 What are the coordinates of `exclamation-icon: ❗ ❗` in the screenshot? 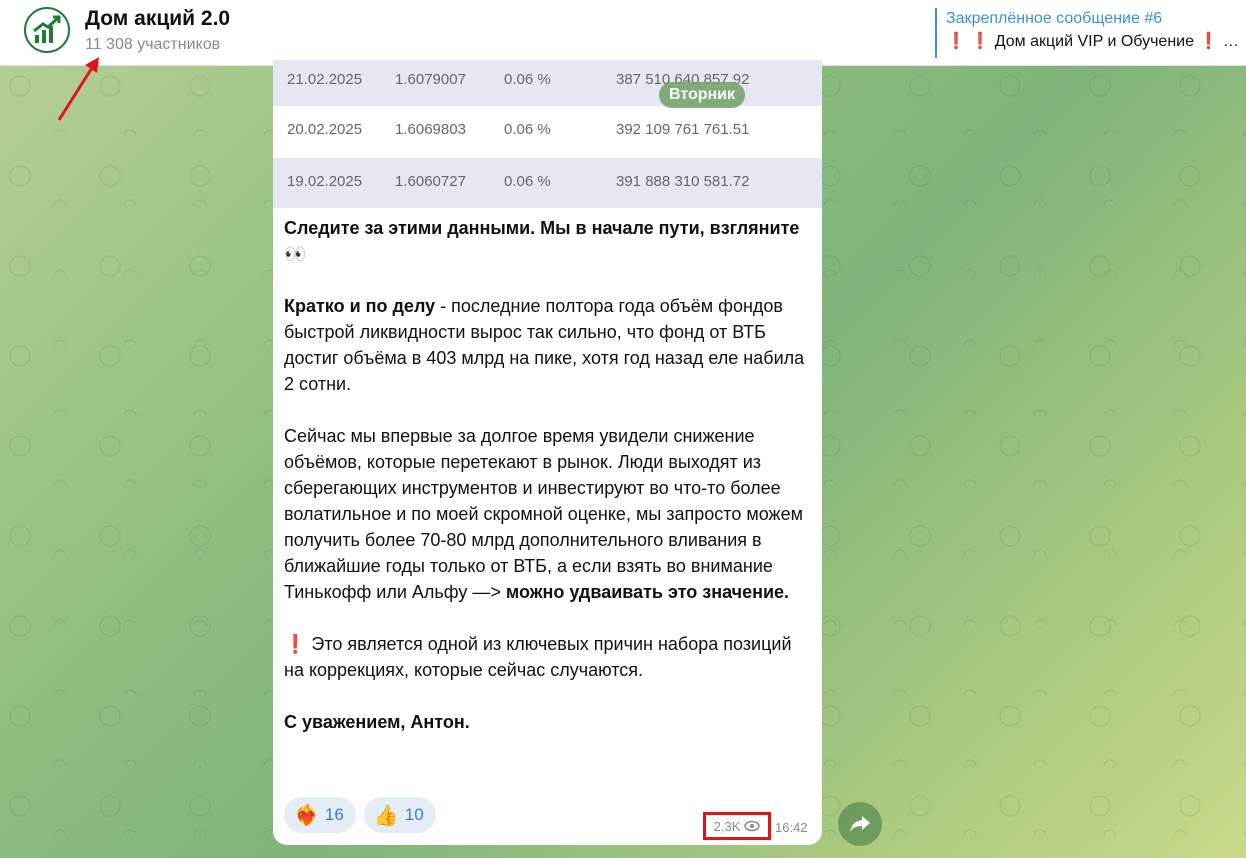 It's located at (968, 41).